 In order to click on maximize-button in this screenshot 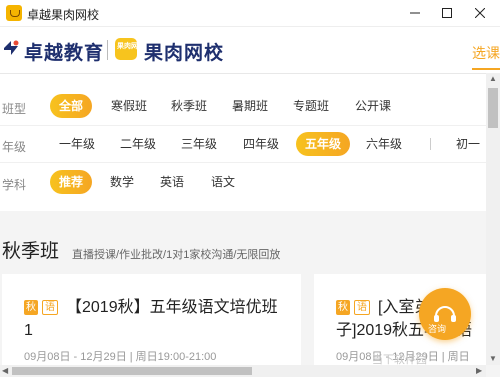, I will do `click(447, 13)`.